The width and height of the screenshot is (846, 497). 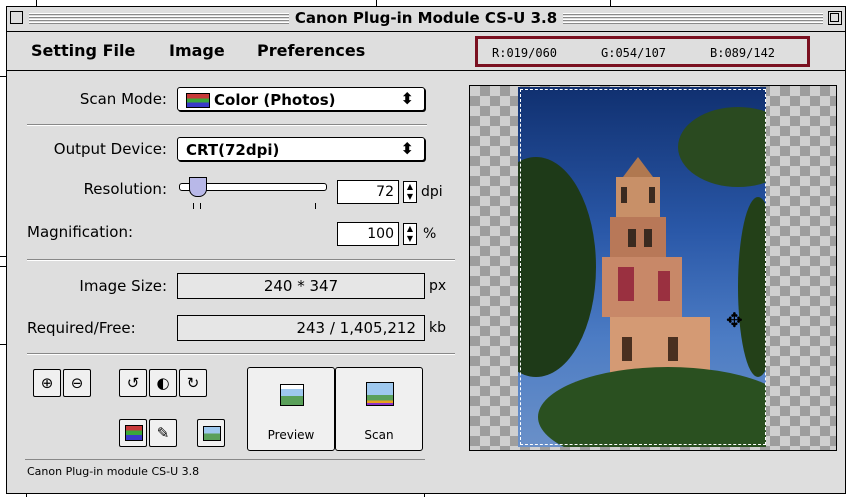 What do you see at coordinates (81, 328) in the screenshot?
I see `required-free-label: Required/Free:` at bounding box center [81, 328].